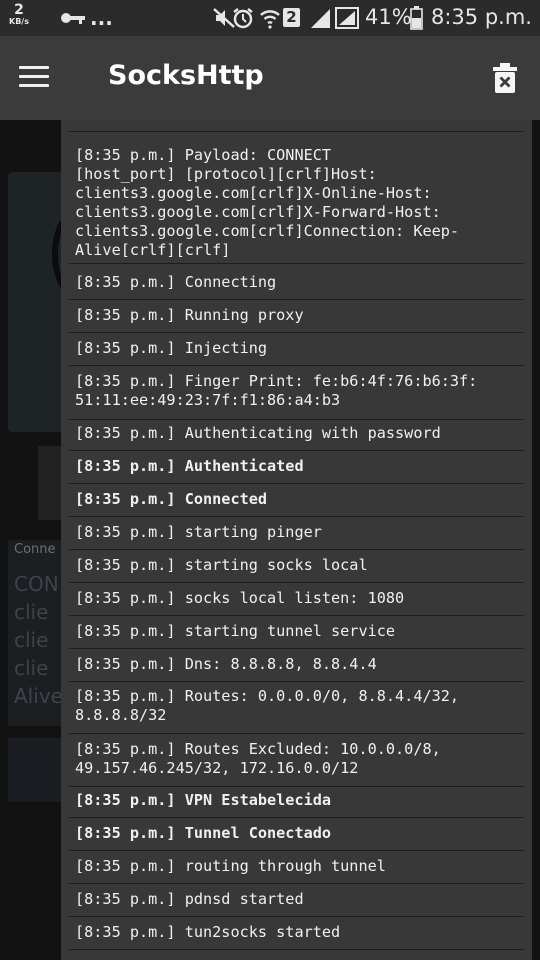  Describe the element at coordinates (19, 10) in the screenshot. I see `network-speed-value: 2` at that location.